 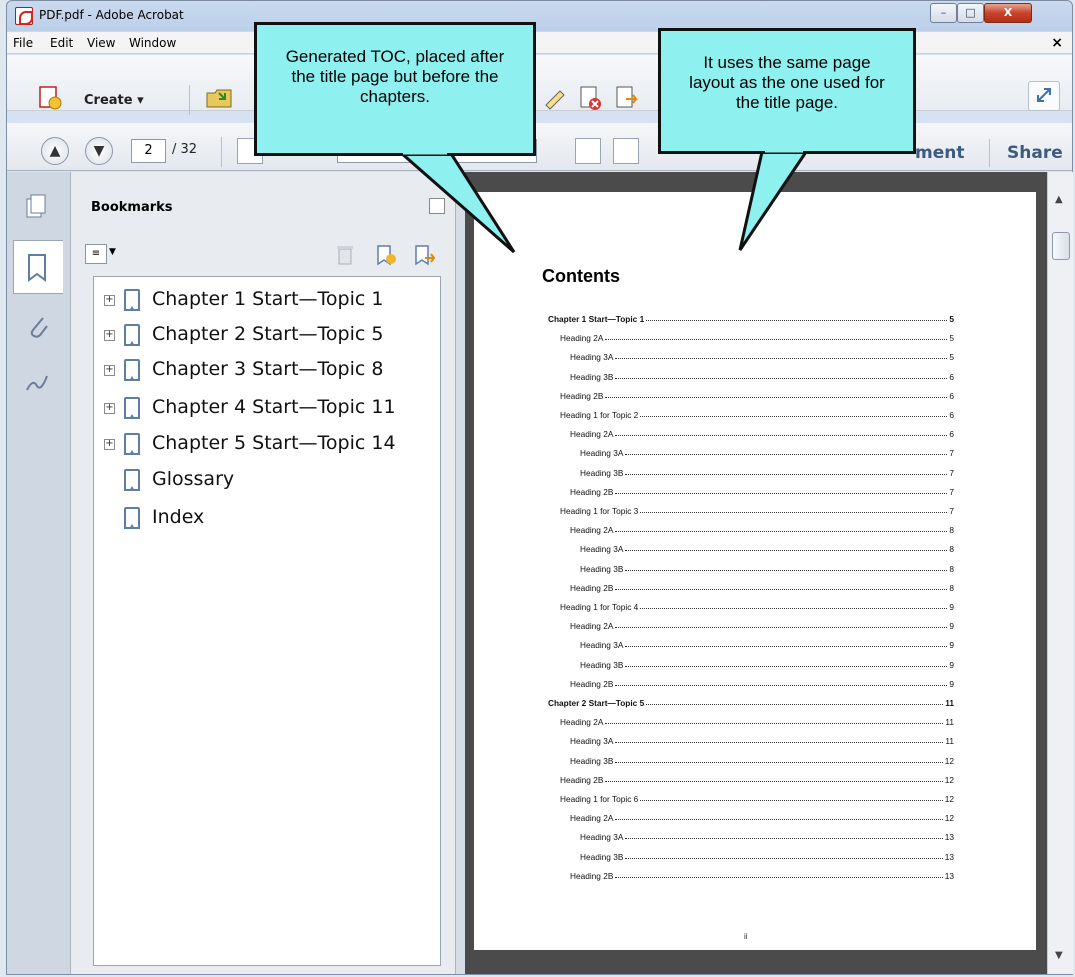 What do you see at coordinates (602, 664) in the screenshot?
I see `toc-entry-text: Heading 3B` at bounding box center [602, 664].